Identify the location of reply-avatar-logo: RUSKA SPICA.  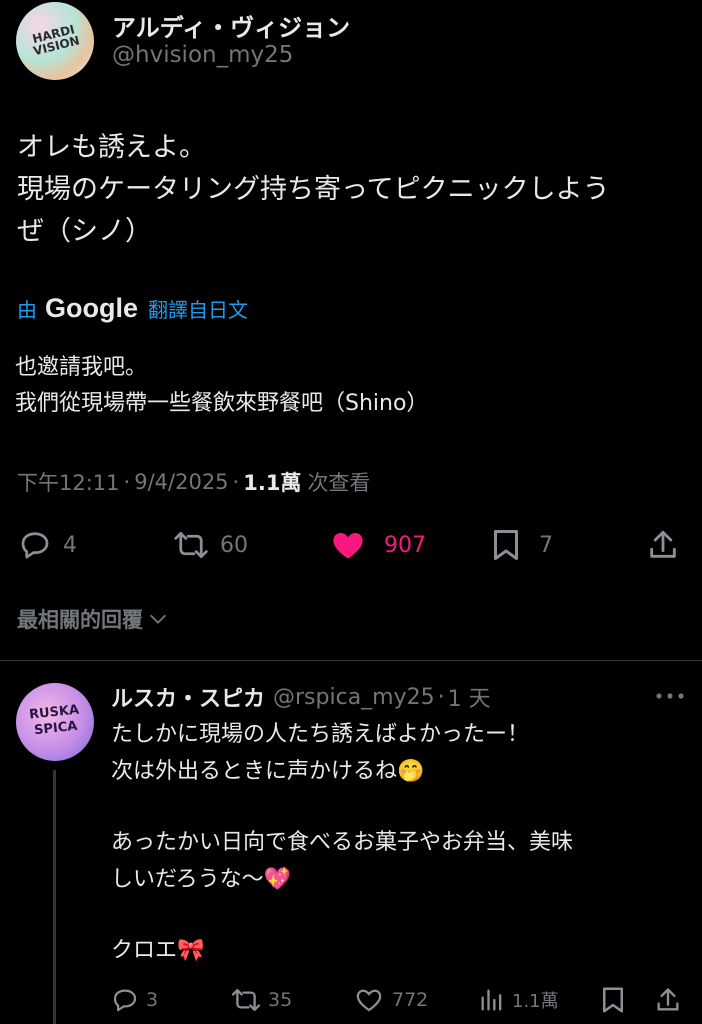
(54, 720).